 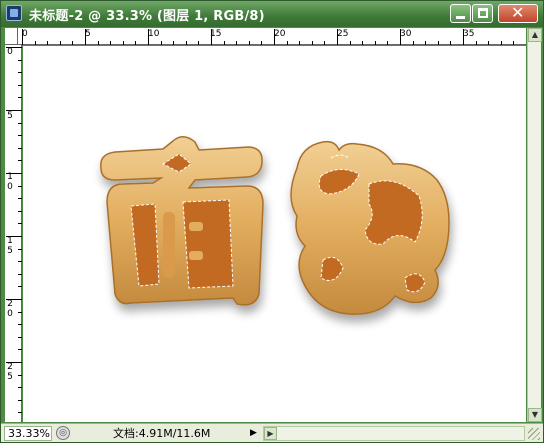 I want to click on vertical-scrollbar: ▲ ▼, so click(x=534, y=225).